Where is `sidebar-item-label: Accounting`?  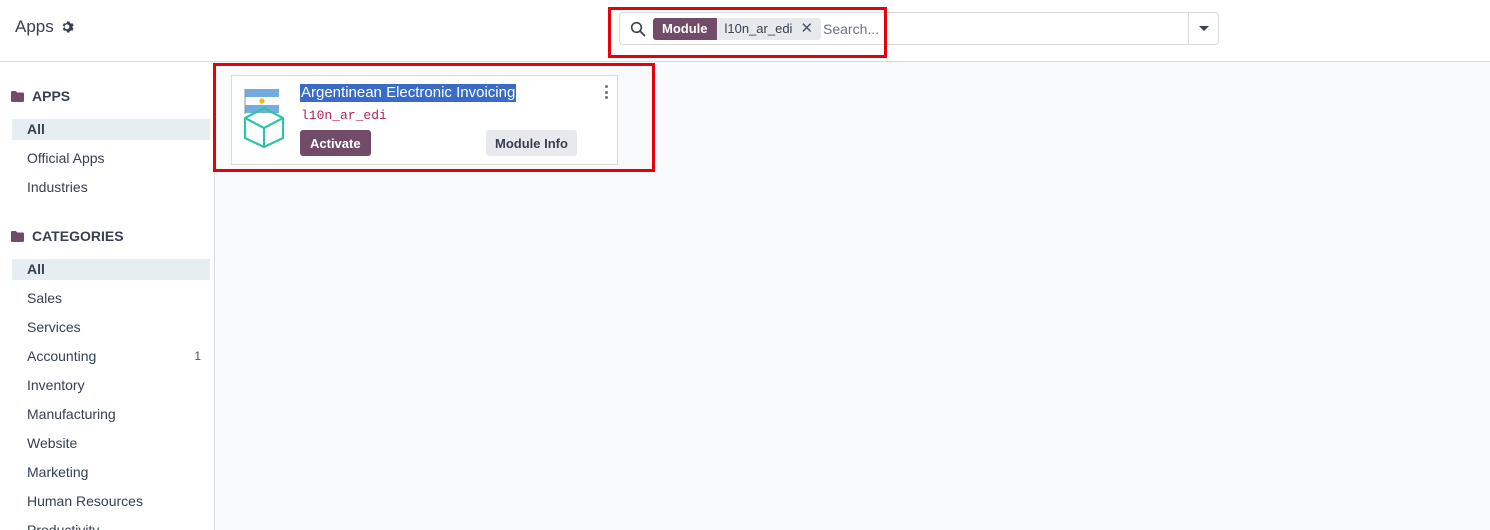
sidebar-item-label: Accounting is located at coordinates (62, 356).